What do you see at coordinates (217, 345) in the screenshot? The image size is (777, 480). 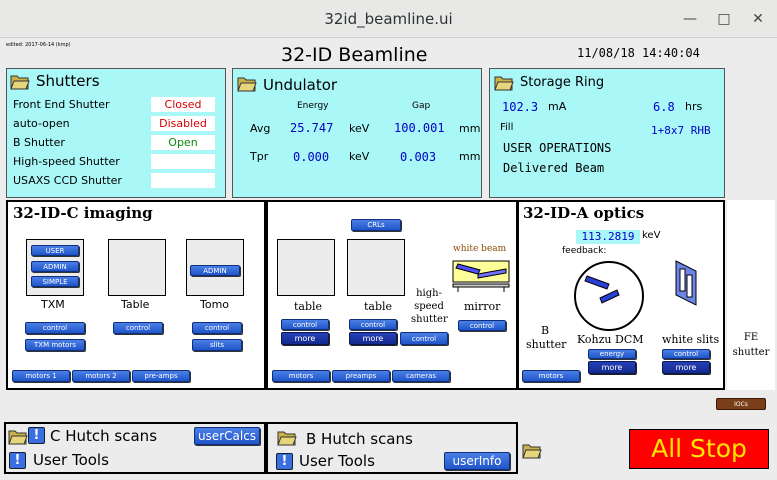 I see `slits-button: slits` at bounding box center [217, 345].